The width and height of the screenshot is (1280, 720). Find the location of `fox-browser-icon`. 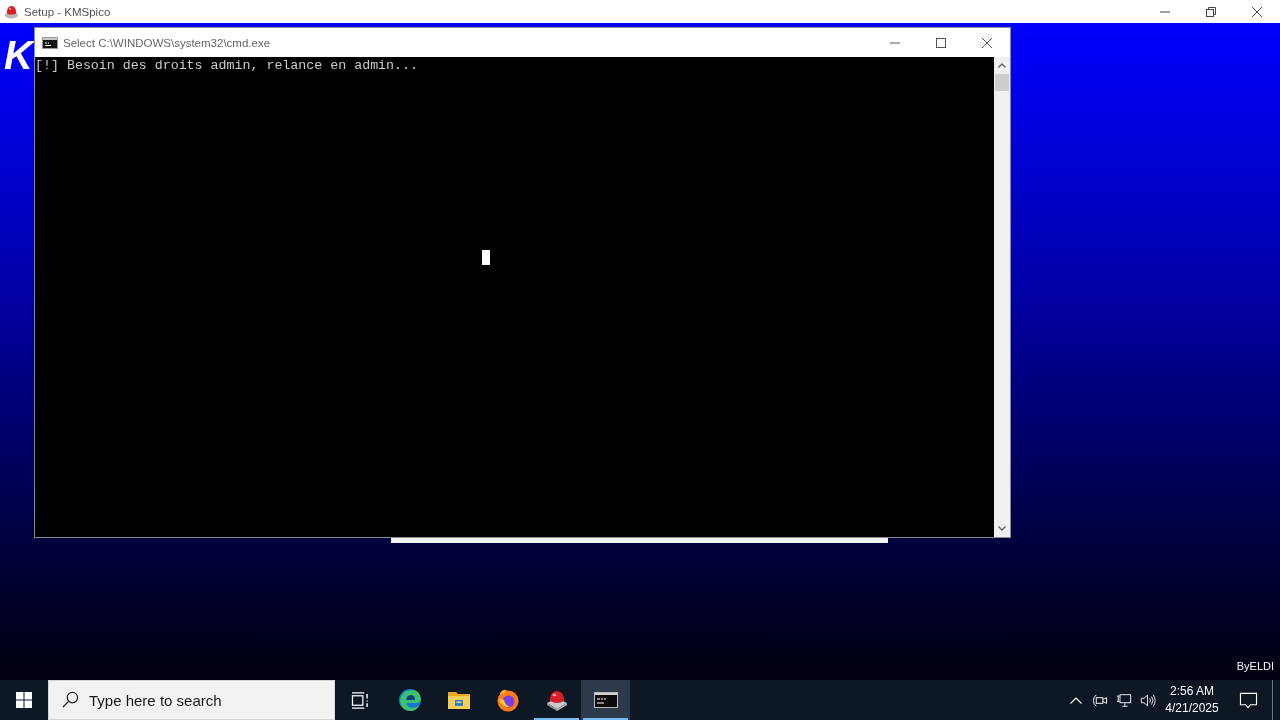

fox-browser-icon is located at coordinates (507, 700).